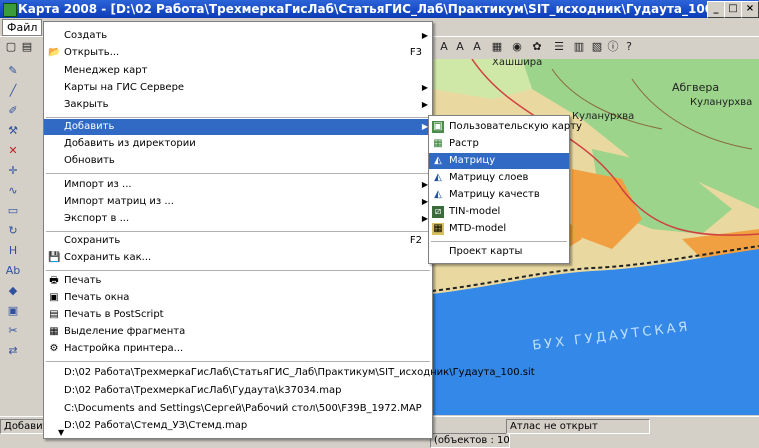 This screenshot has height=448, width=759. What do you see at coordinates (497, 47) in the screenshot?
I see `grid-icon: ▦` at bounding box center [497, 47].